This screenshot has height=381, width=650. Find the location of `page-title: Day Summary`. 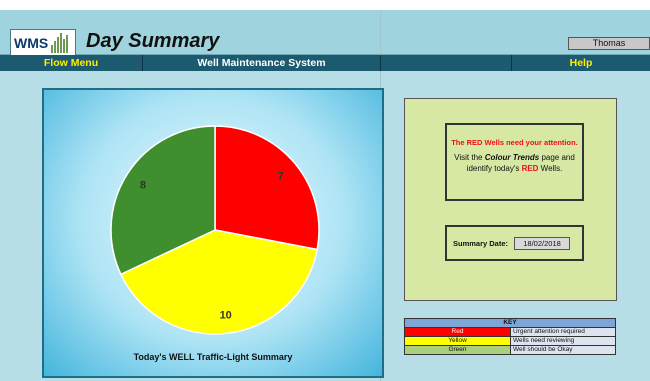

page-title: Day Summary is located at coordinates (153, 41).